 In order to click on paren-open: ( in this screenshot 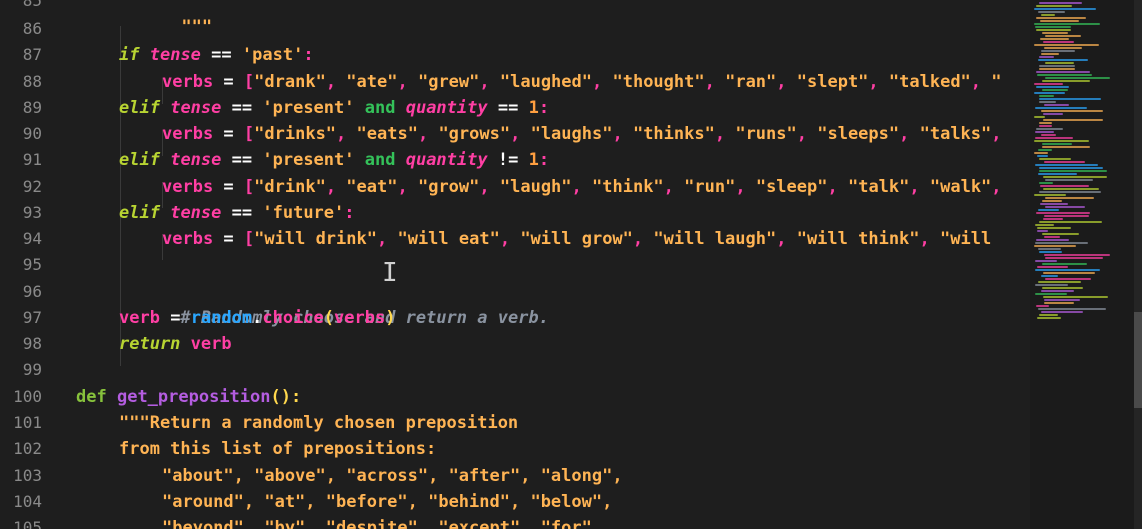, I will do `click(329, 318)`.